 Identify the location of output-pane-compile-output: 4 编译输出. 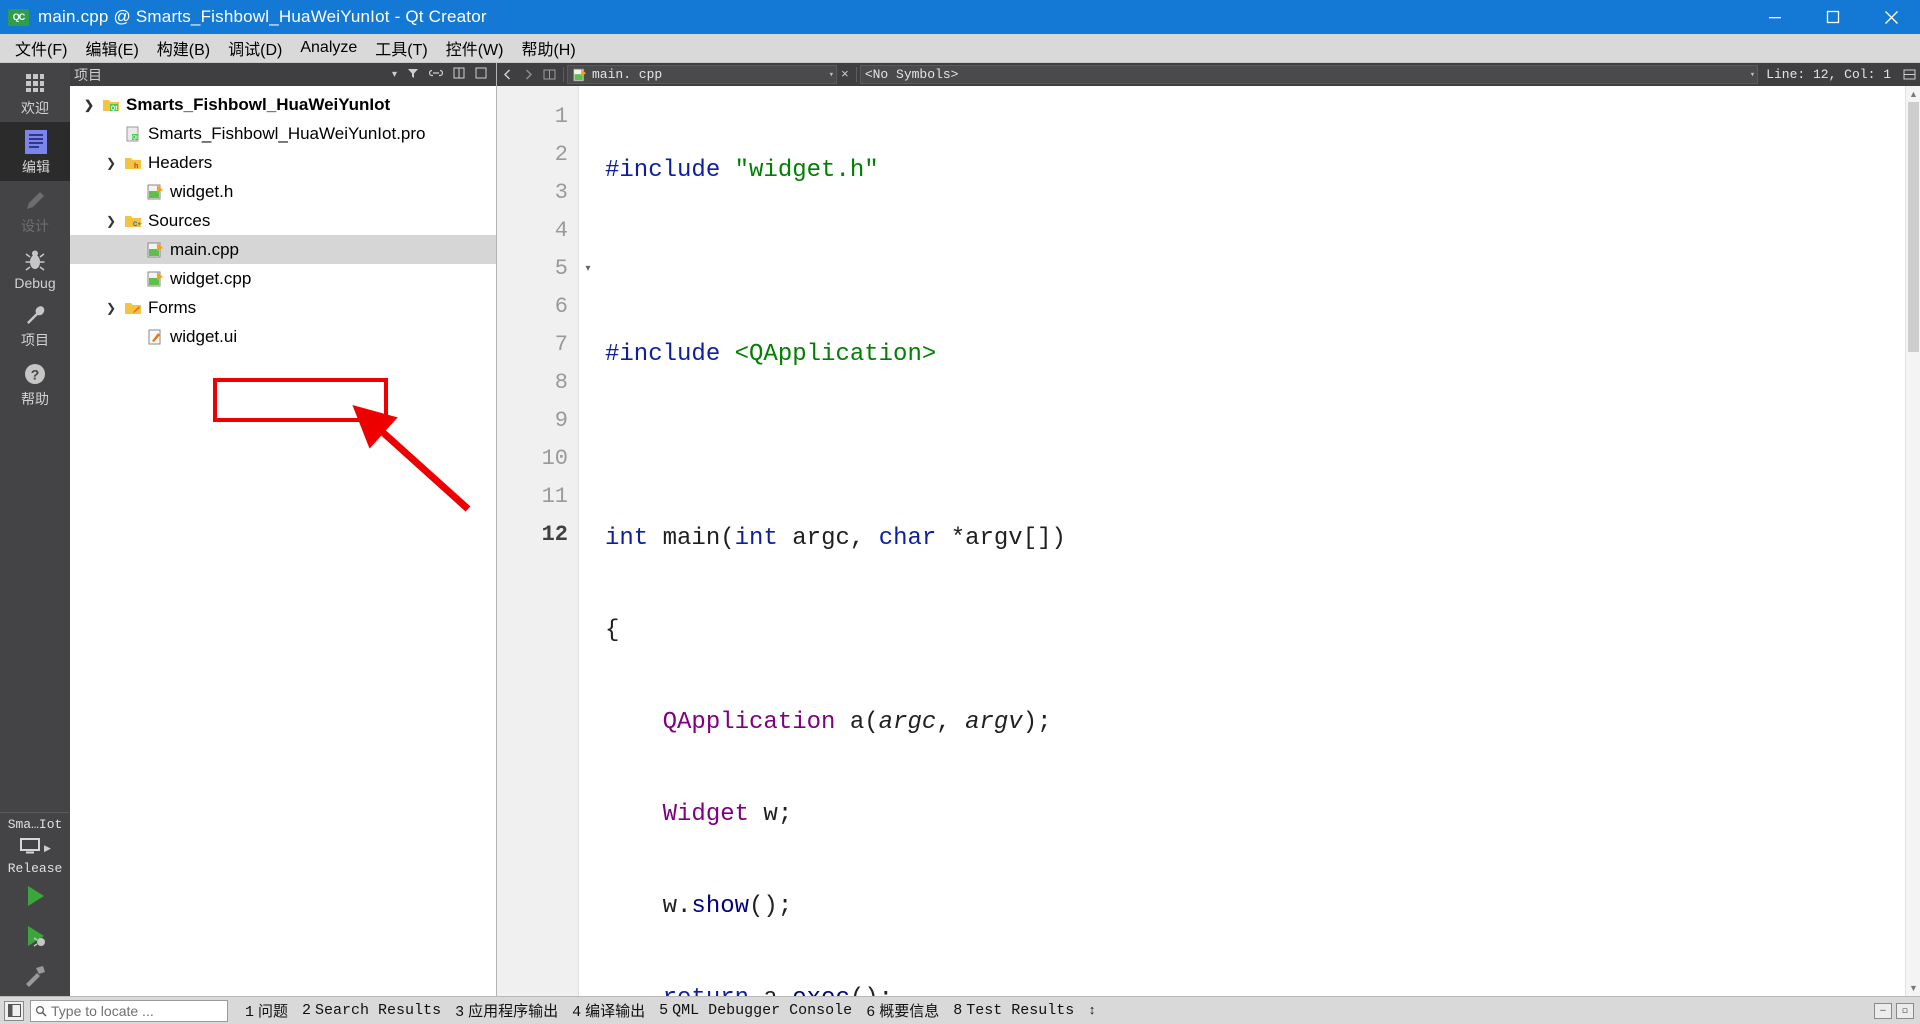
(608, 1010).